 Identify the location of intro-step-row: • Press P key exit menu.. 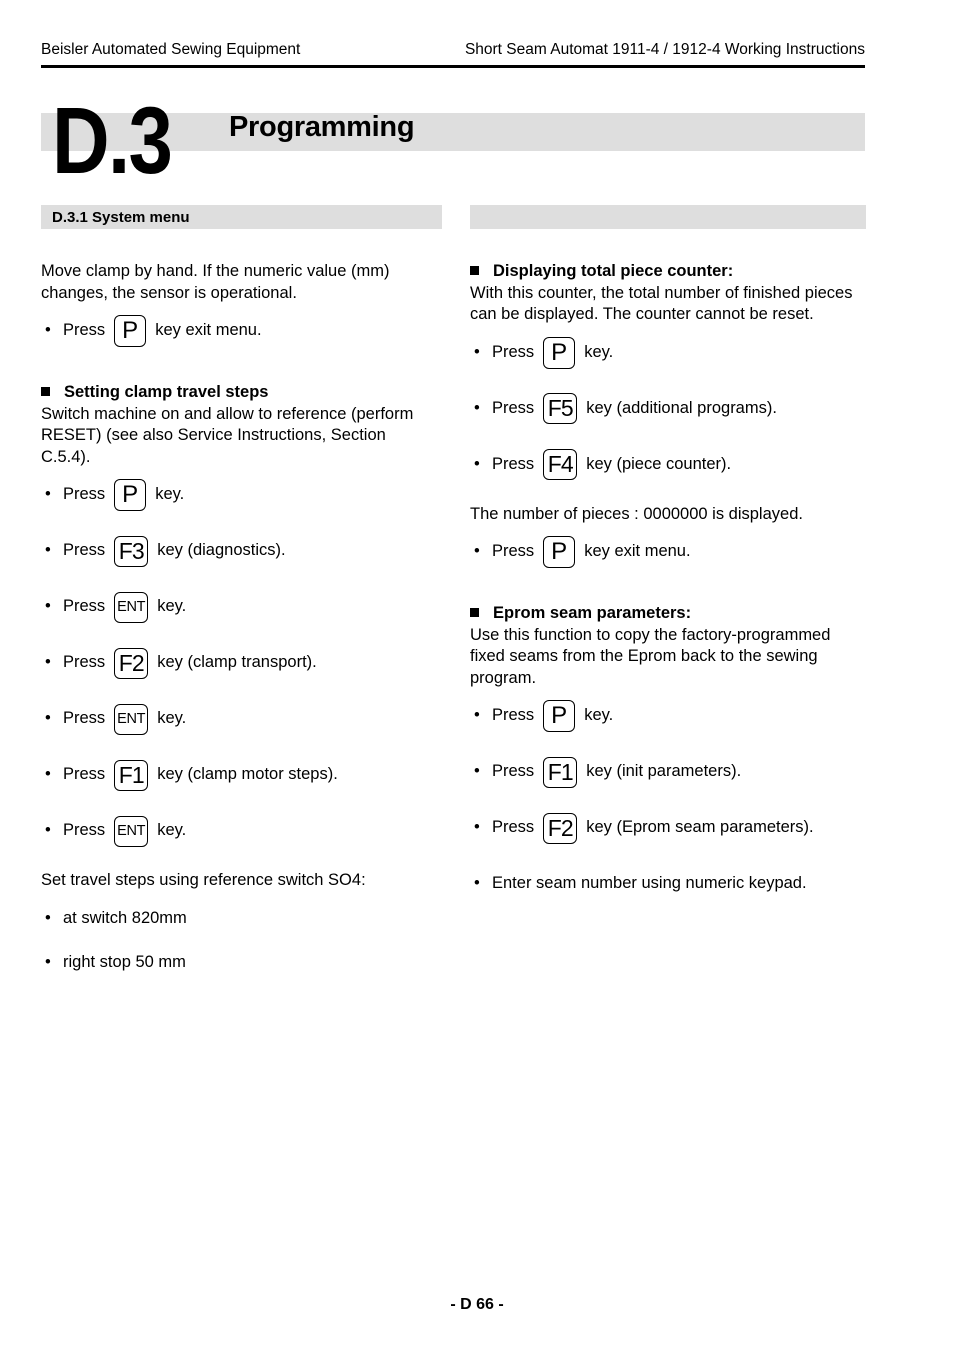
(239, 331).